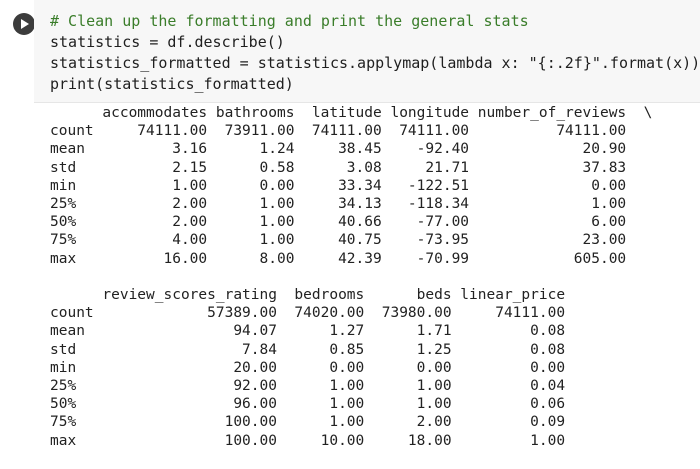 The image size is (700, 469). What do you see at coordinates (24, 24) in the screenshot?
I see `run-cell-button` at bounding box center [24, 24].